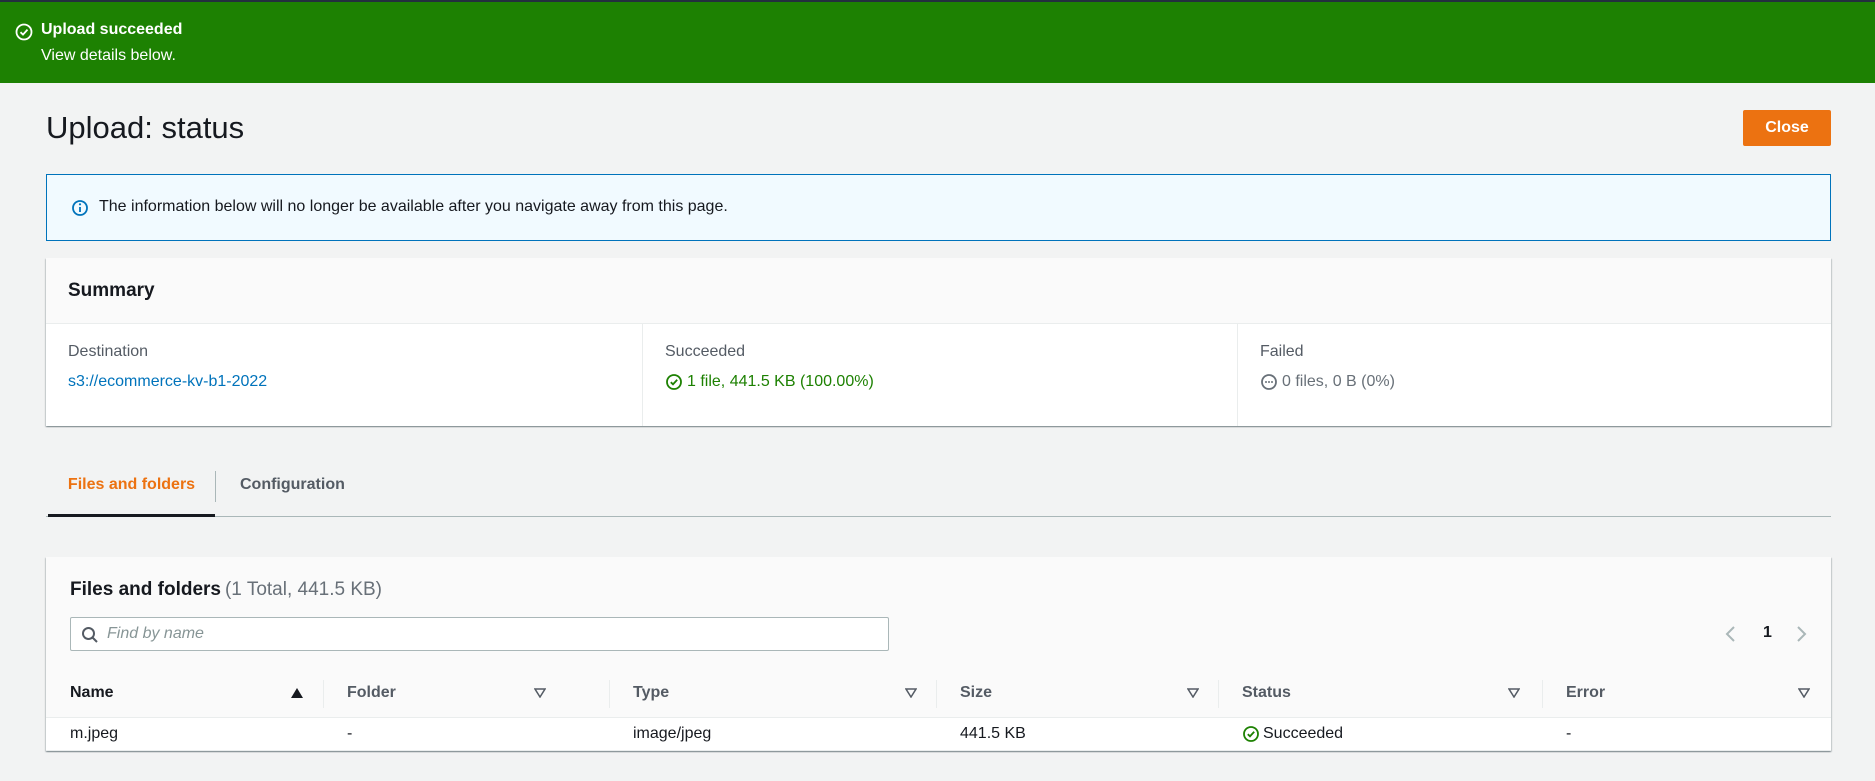  I want to click on cell-size: 441.5 KB, so click(993, 733).